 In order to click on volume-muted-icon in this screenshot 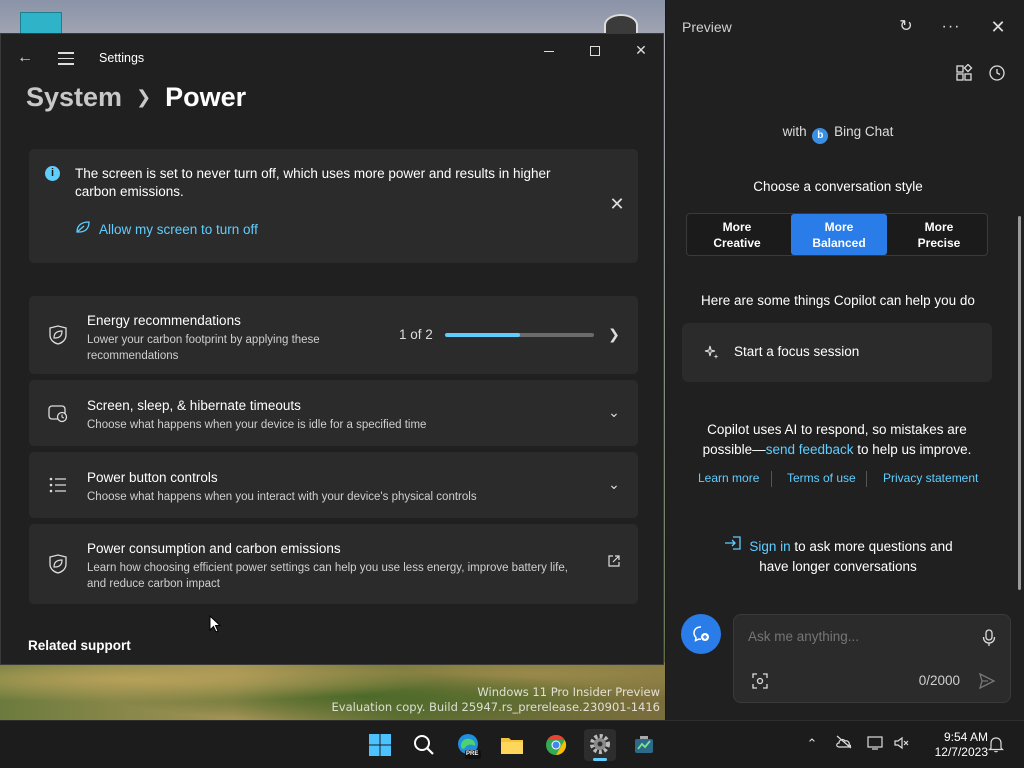, I will do `click(902, 744)`.